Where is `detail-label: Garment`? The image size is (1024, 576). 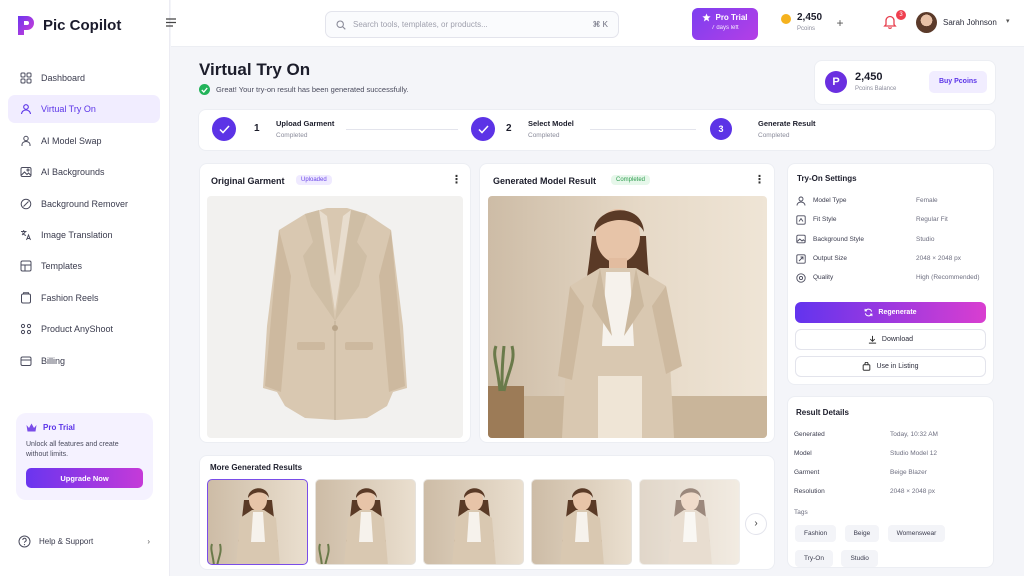
detail-label: Garment is located at coordinates (807, 472).